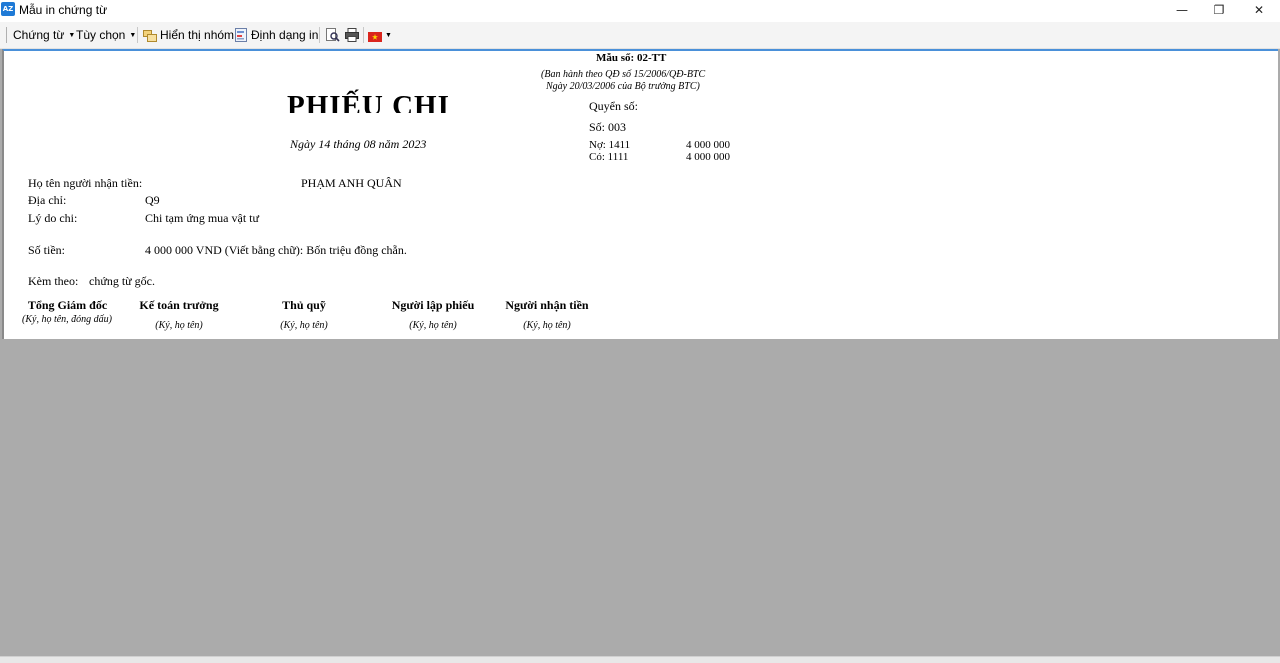  I want to click on book-number-label: Quyển số:, so click(613, 106).